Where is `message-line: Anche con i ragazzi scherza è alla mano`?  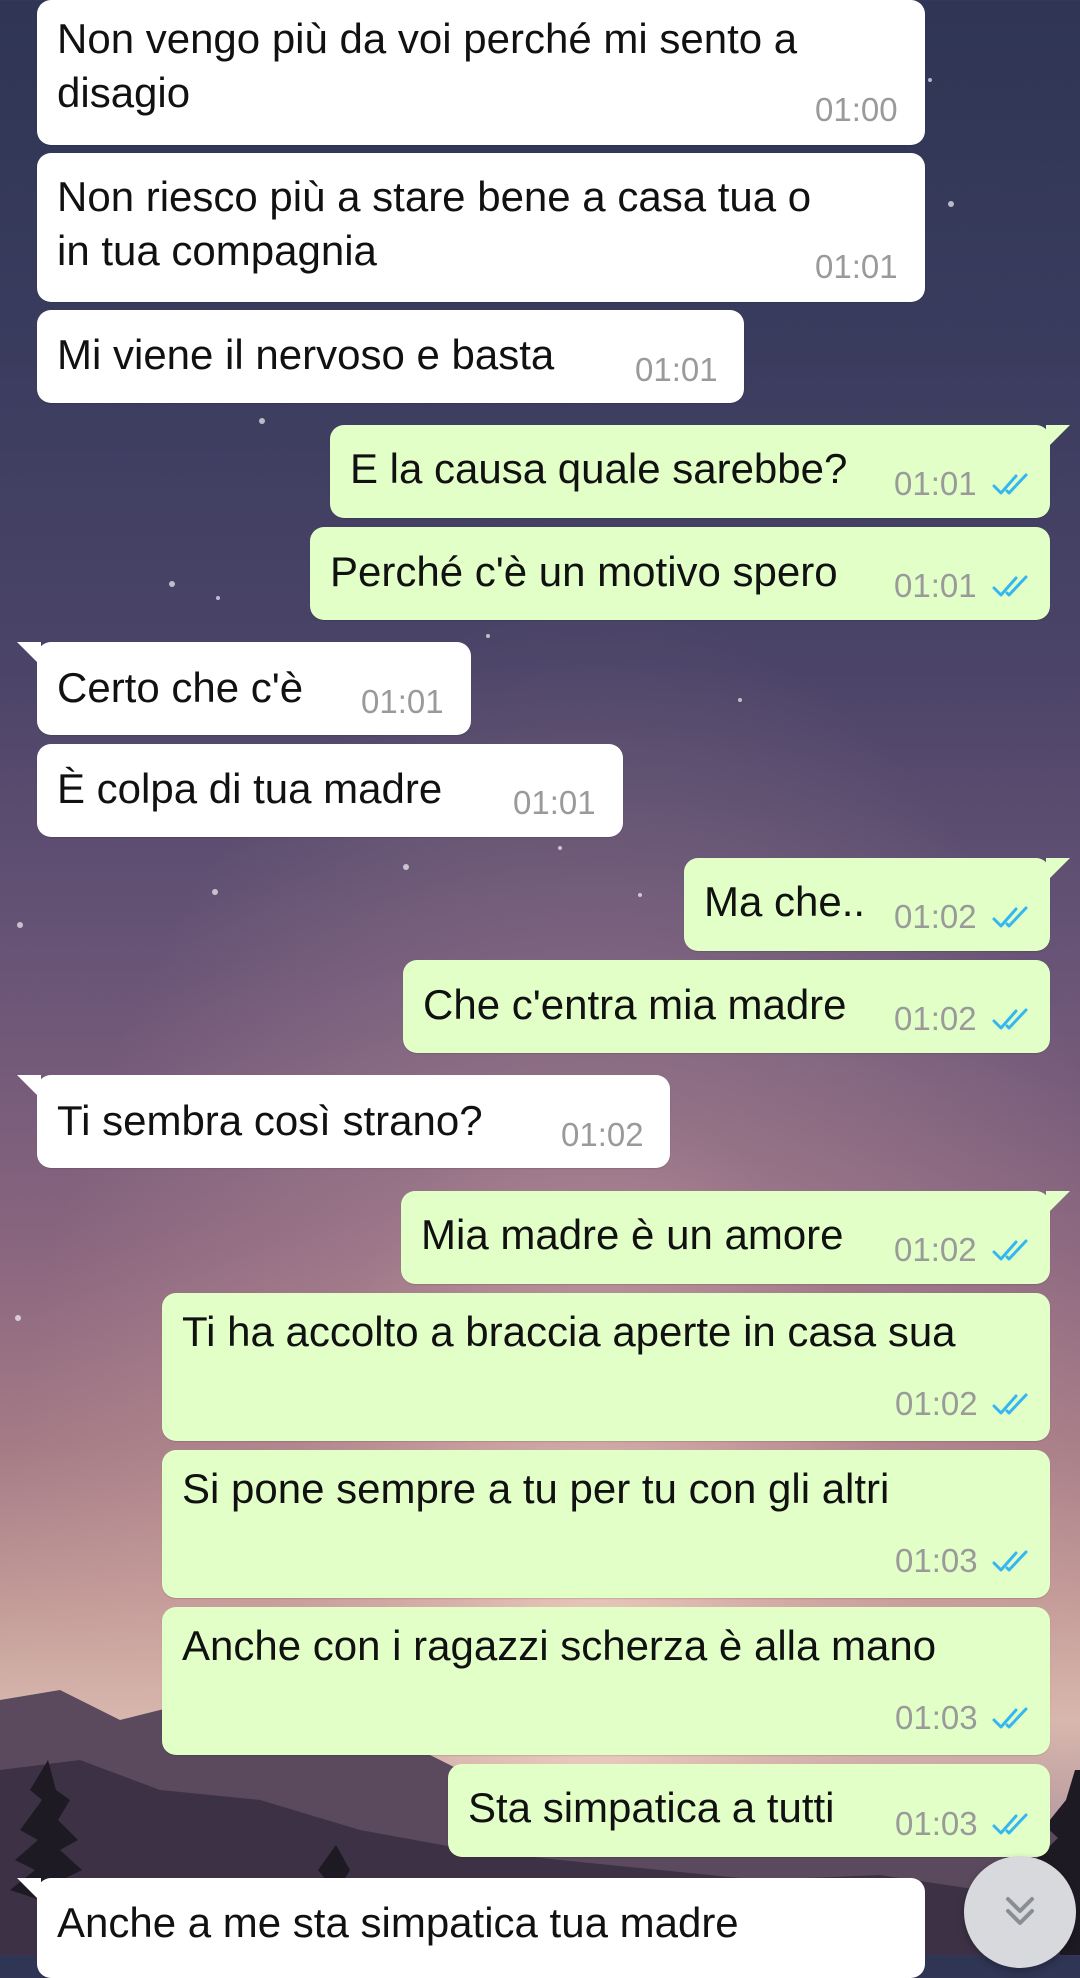
message-line: Anche con i ragazzi scherza è alla mano is located at coordinates (559, 1645).